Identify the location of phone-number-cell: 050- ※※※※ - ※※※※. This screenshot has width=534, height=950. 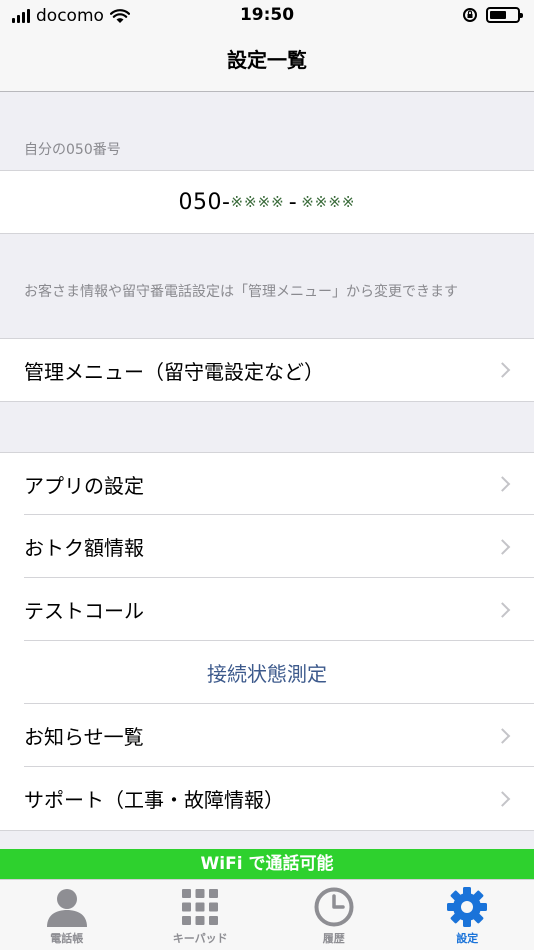
(267, 202).